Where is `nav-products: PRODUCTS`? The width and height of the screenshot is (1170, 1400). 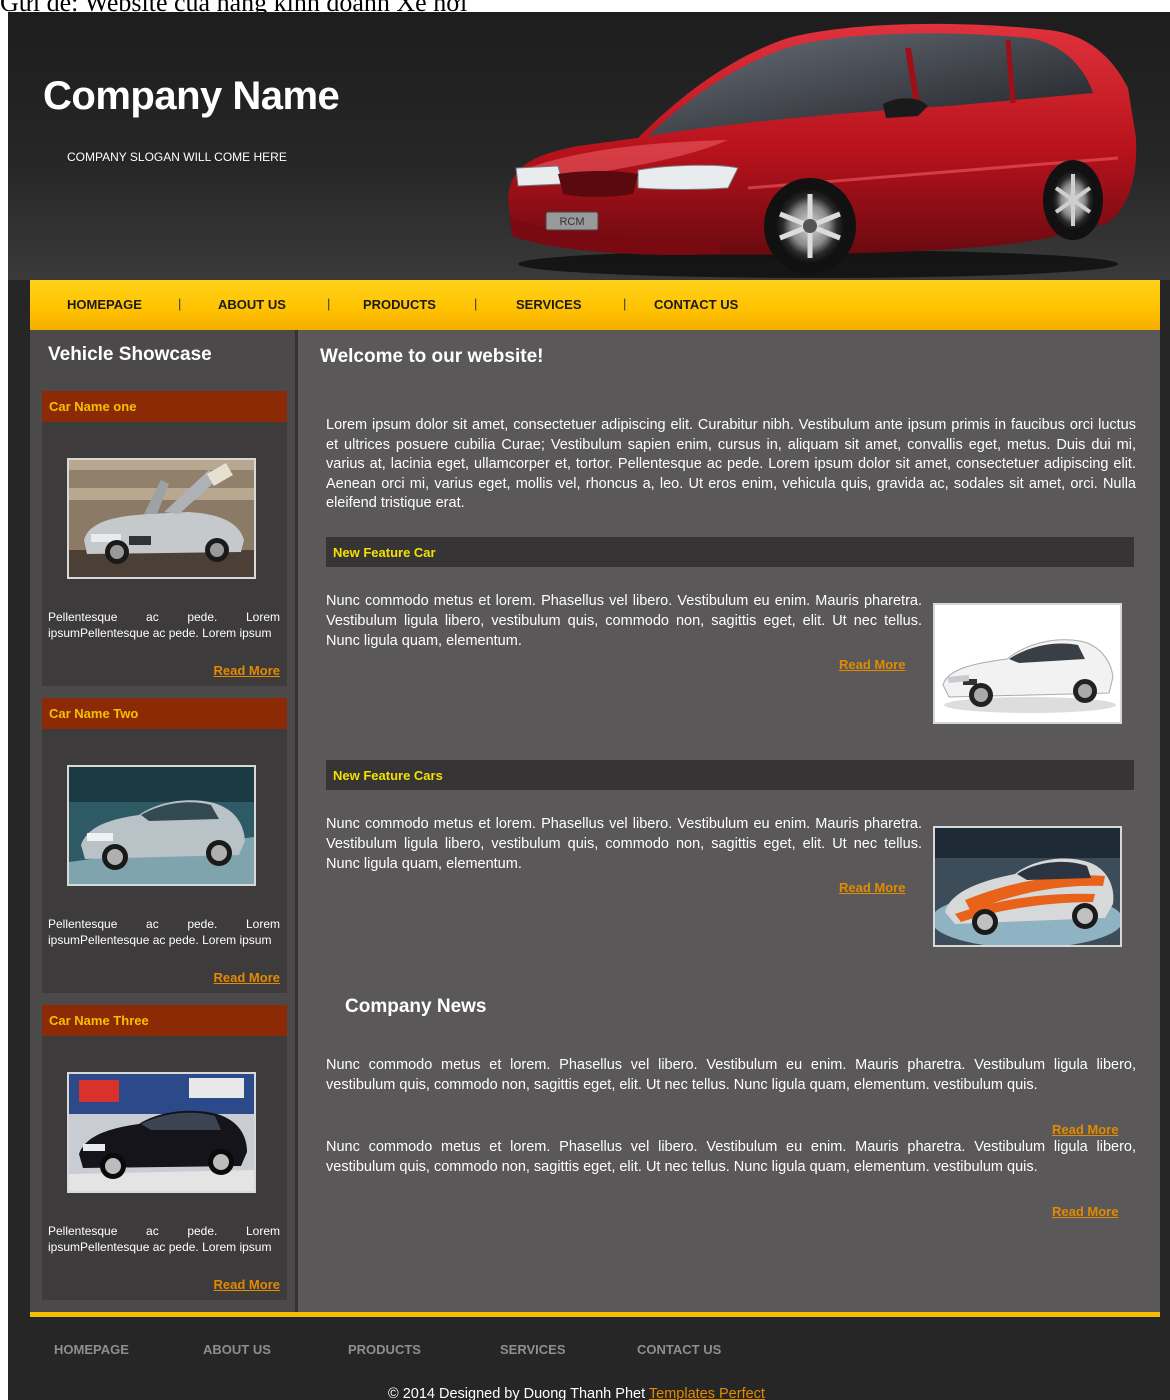
nav-products: PRODUCTS is located at coordinates (399, 304).